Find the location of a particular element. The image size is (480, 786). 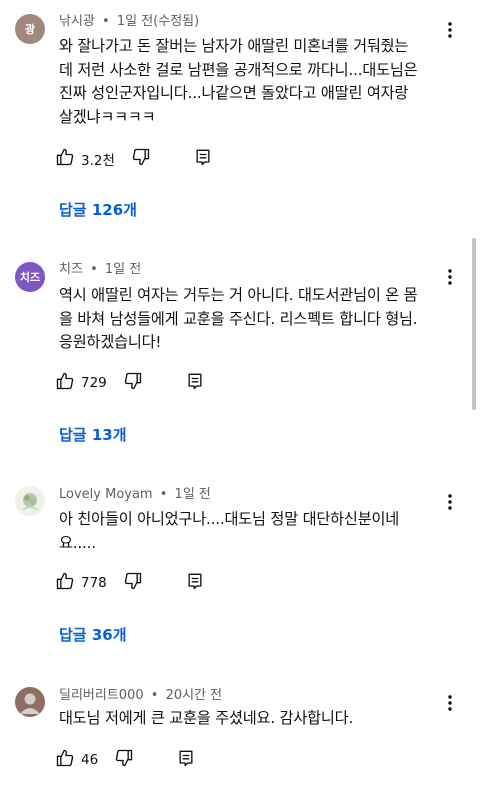

comment-meta: 치즈 • 1일 전 is located at coordinates (100, 270).